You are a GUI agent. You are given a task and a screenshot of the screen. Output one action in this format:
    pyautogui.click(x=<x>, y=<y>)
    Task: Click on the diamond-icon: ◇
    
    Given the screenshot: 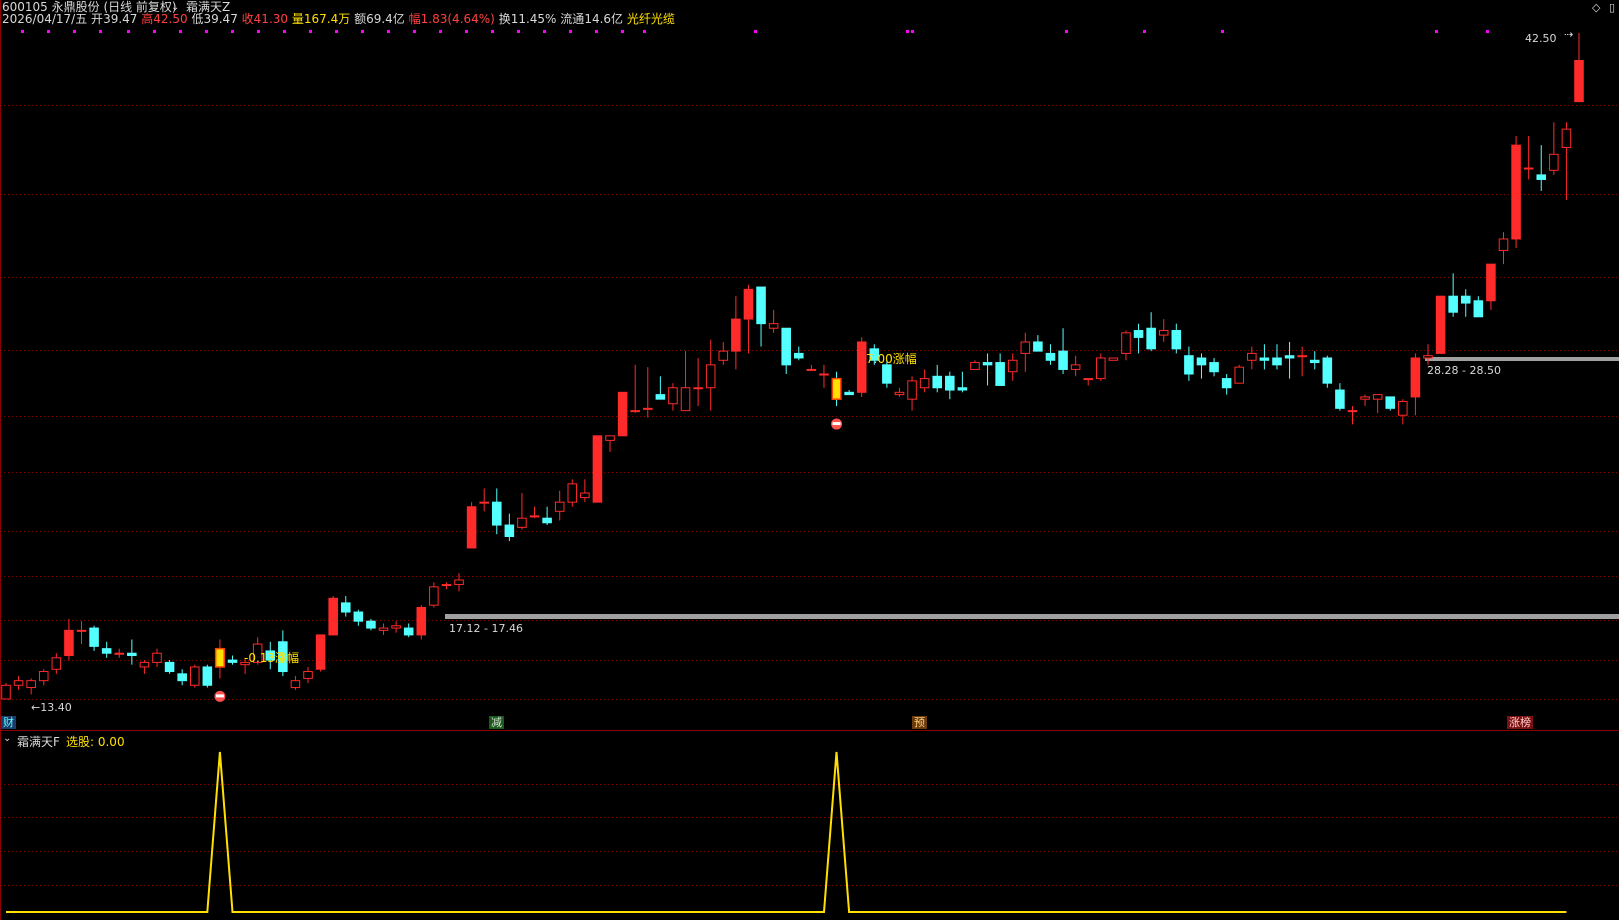 What is the action you would take?
    pyautogui.click(x=1596, y=7)
    